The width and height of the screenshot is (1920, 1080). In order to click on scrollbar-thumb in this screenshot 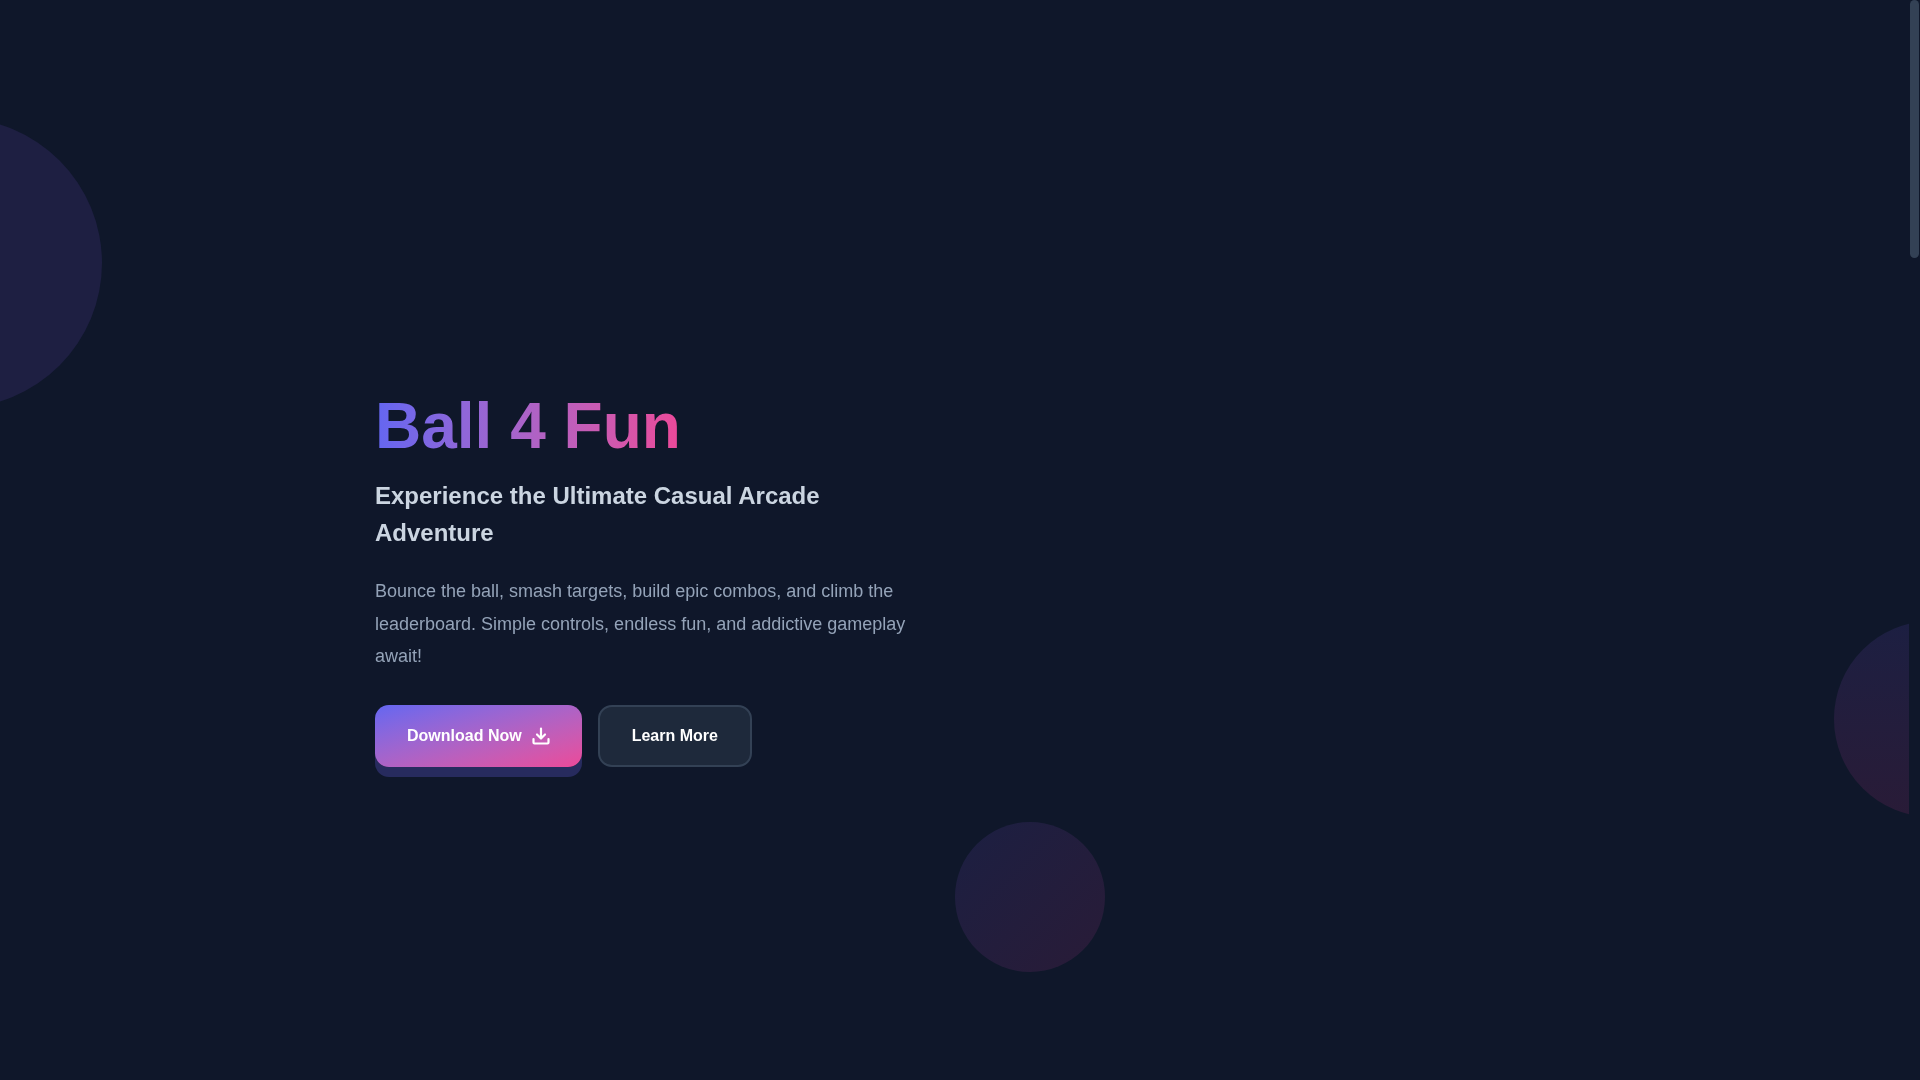, I will do `click(1914, 129)`.